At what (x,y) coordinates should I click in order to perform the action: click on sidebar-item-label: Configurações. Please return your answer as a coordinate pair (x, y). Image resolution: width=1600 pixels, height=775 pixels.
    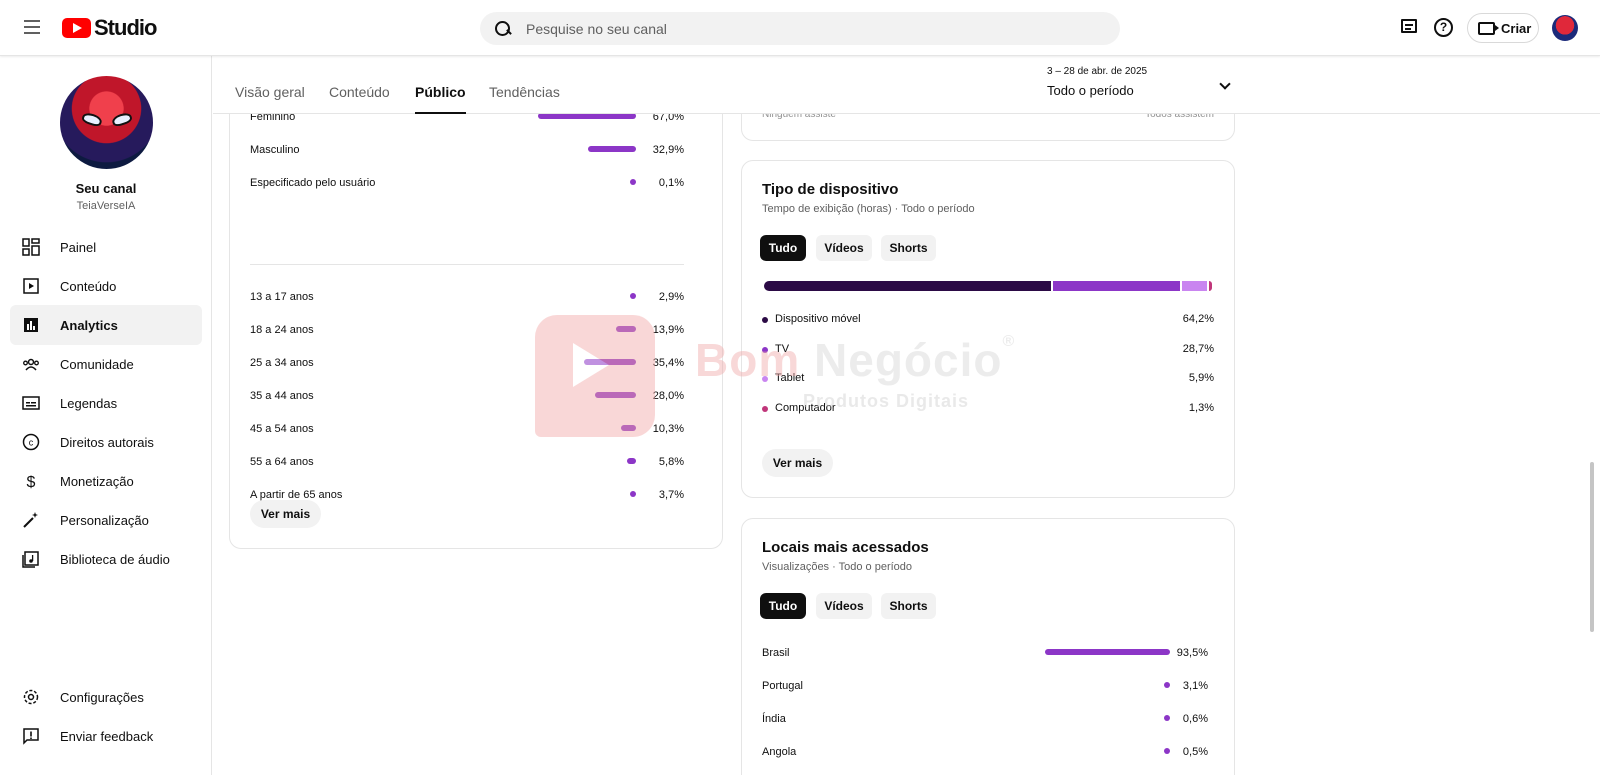
    Looking at the image, I should click on (102, 697).